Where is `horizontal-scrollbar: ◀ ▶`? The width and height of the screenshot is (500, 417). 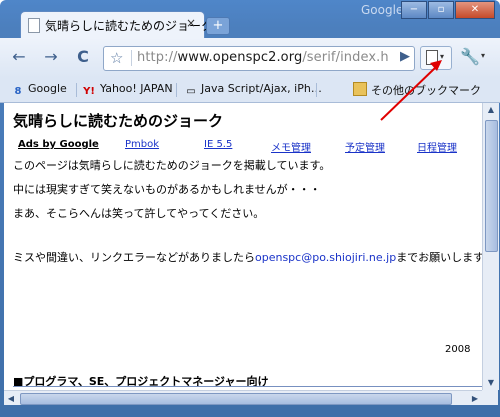 horizontal-scrollbar: ◀ ▶ is located at coordinates (243, 398).